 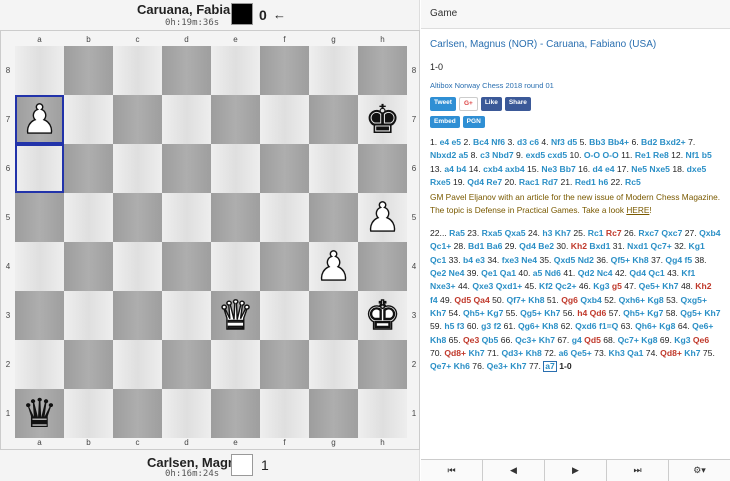 I want to click on square-b6, so click(x=88, y=168).